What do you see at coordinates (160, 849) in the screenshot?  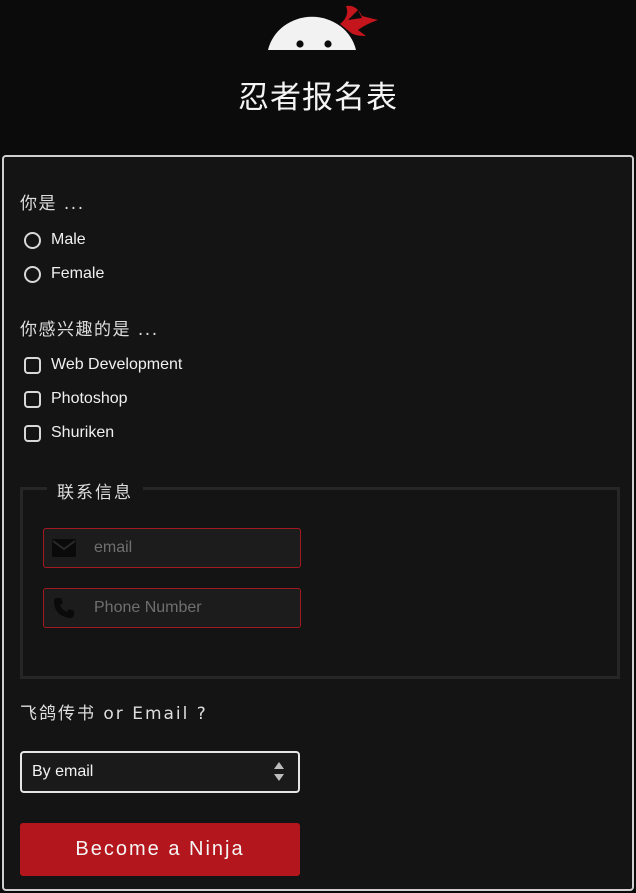 I see `become-ninja-button: Become a Ninja` at bounding box center [160, 849].